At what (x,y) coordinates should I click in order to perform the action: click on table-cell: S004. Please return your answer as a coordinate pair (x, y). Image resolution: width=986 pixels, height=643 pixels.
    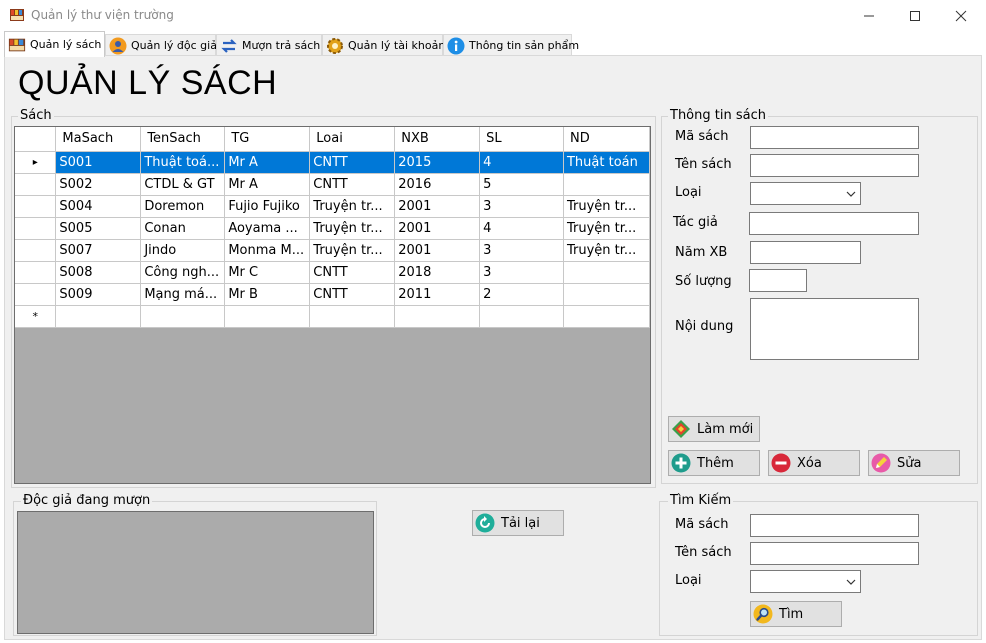
    Looking at the image, I should click on (98, 206).